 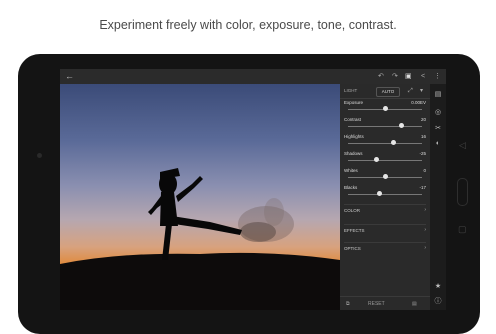 I want to click on auto-button: AUTO, so click(x=388, y=92).